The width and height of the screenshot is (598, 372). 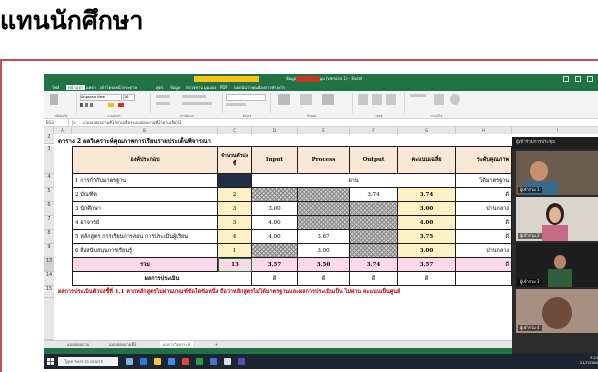 I want to click on font-name-select: Angsana New, so click(x=101, y=97).